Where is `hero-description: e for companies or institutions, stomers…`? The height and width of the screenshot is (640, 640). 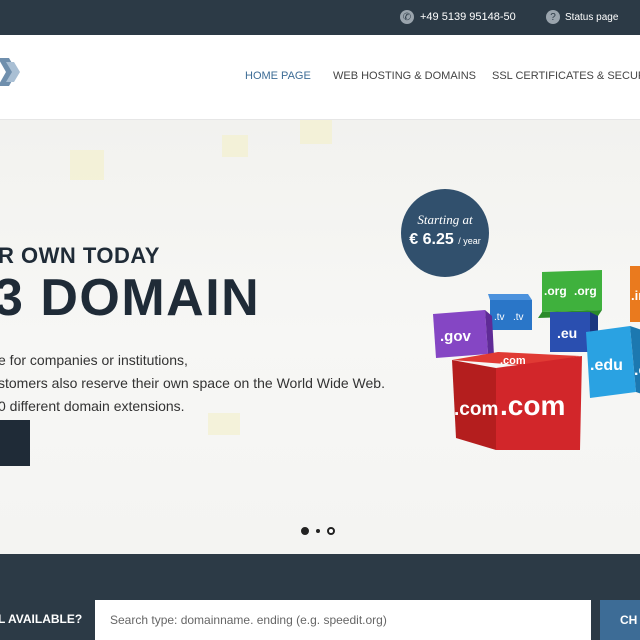
hero-description: e for companies or institutions, stomers… is located at coordinates (192, 383).